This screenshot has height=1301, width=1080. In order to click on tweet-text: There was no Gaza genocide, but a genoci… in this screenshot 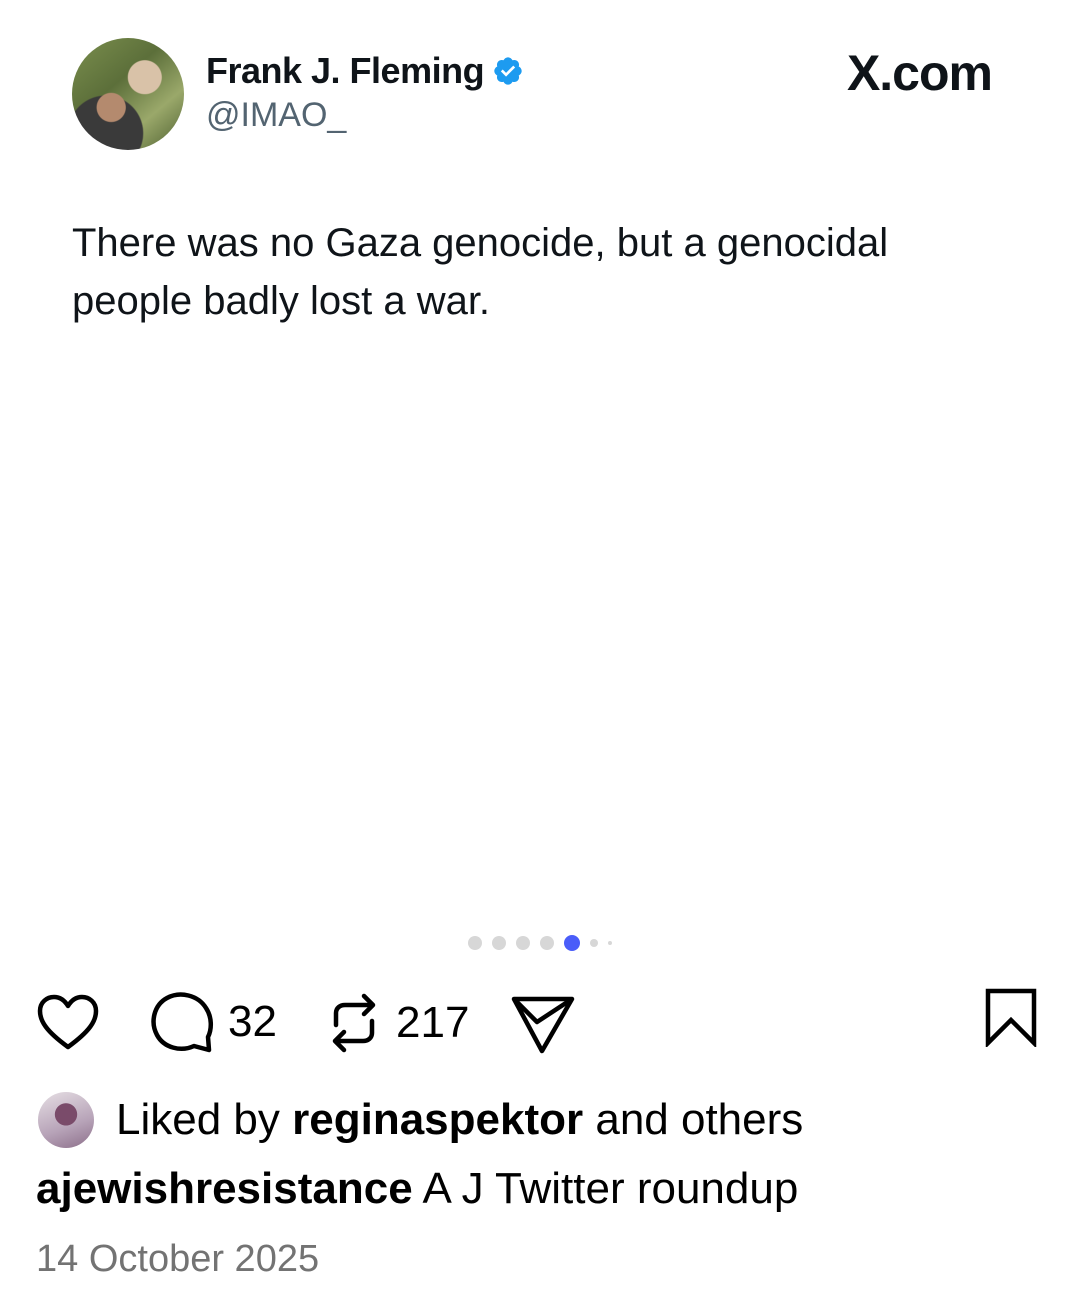, I will do `click(480, 272)`.